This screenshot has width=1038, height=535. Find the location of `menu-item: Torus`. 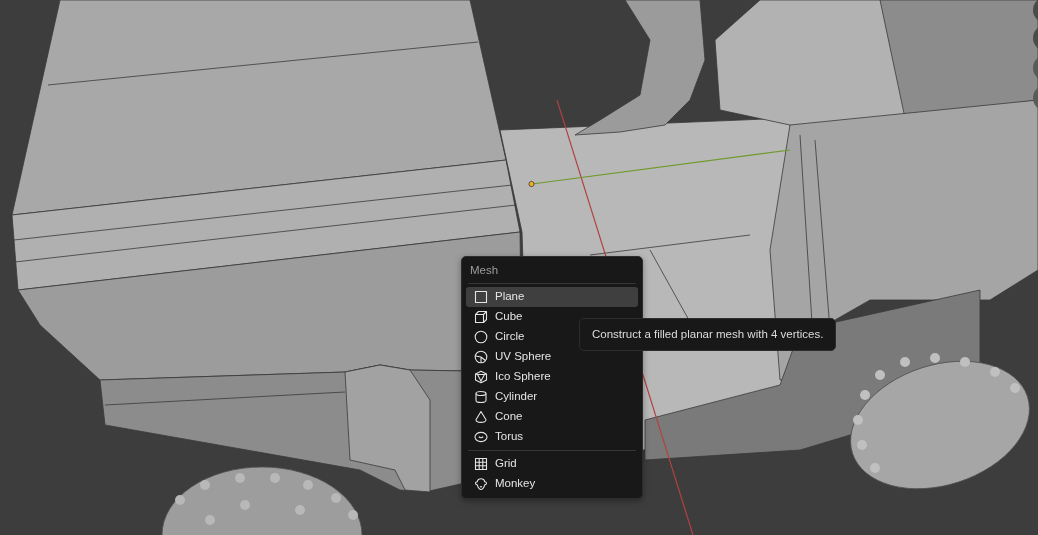

menu-item: Torus is located at coordinates (552, 437).